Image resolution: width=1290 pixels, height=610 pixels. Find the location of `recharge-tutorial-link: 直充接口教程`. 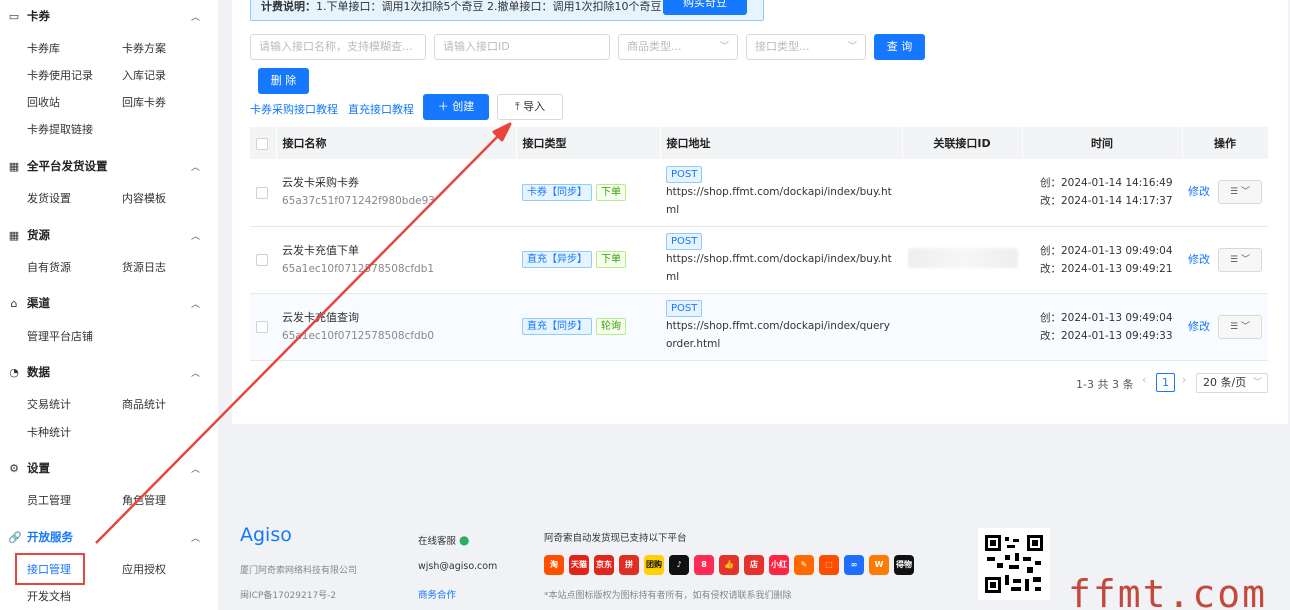

recharge-tutorial-link: 直充接口教程 is located at coordinates (381, 109).